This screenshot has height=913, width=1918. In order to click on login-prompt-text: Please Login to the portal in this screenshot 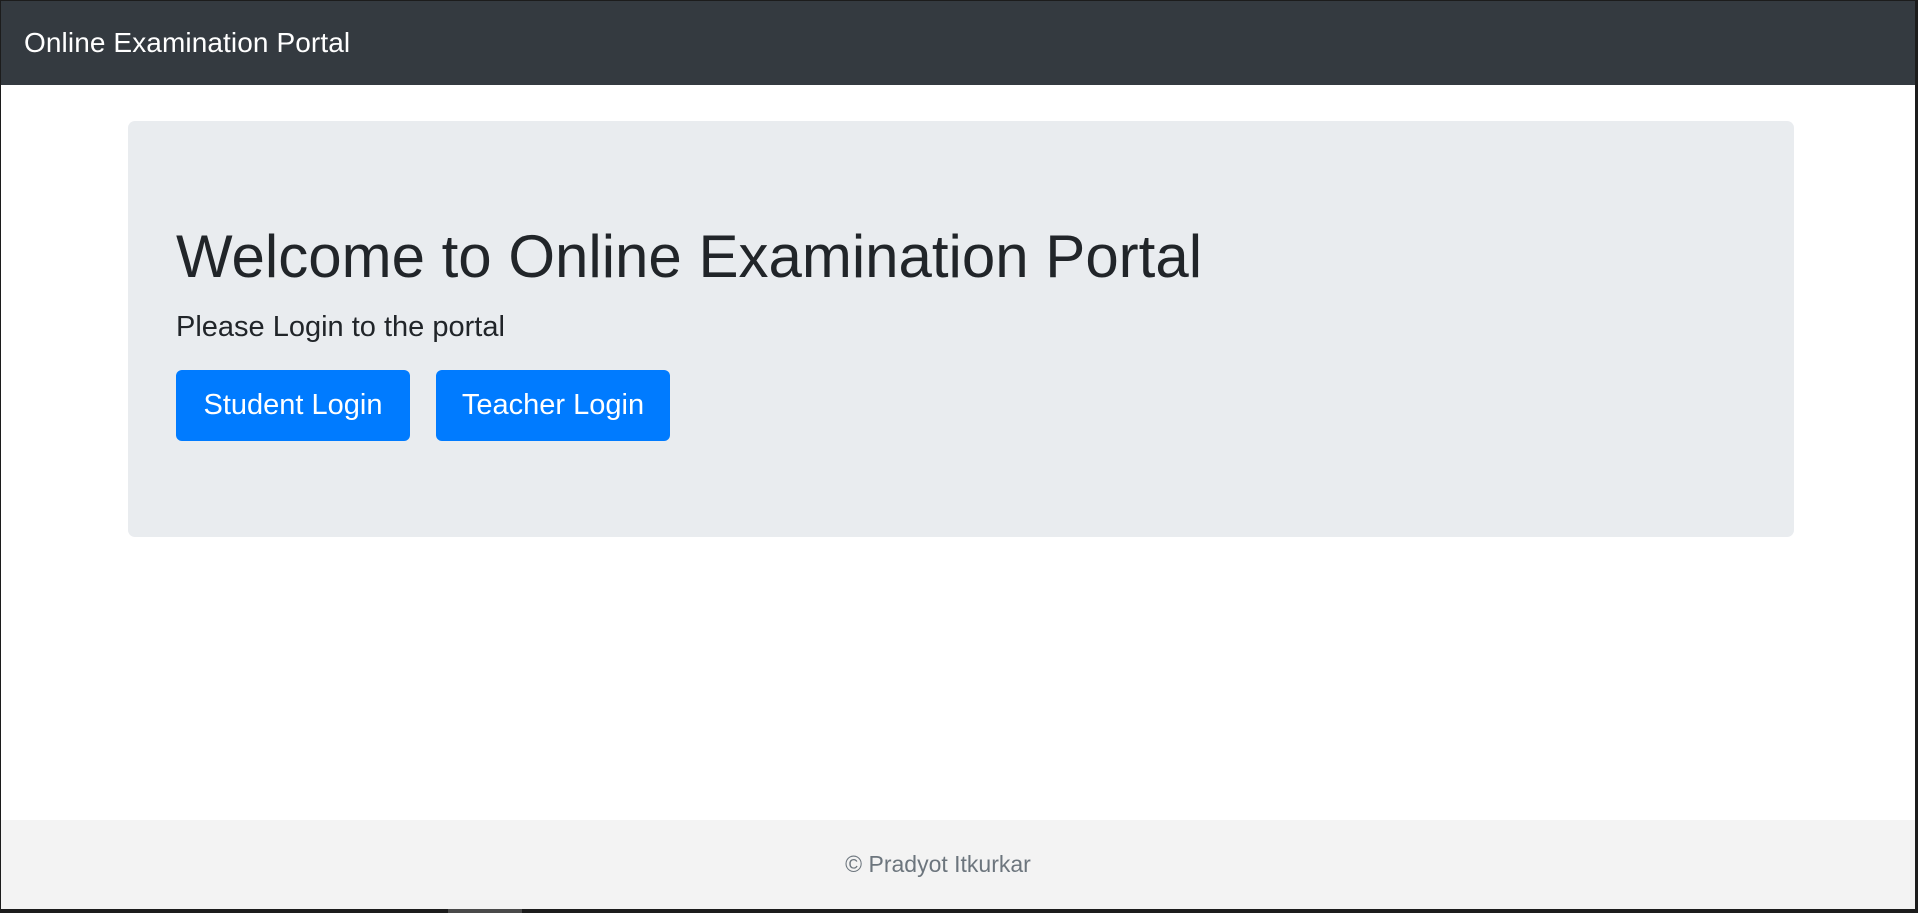, I will do `click(340, 327)`.